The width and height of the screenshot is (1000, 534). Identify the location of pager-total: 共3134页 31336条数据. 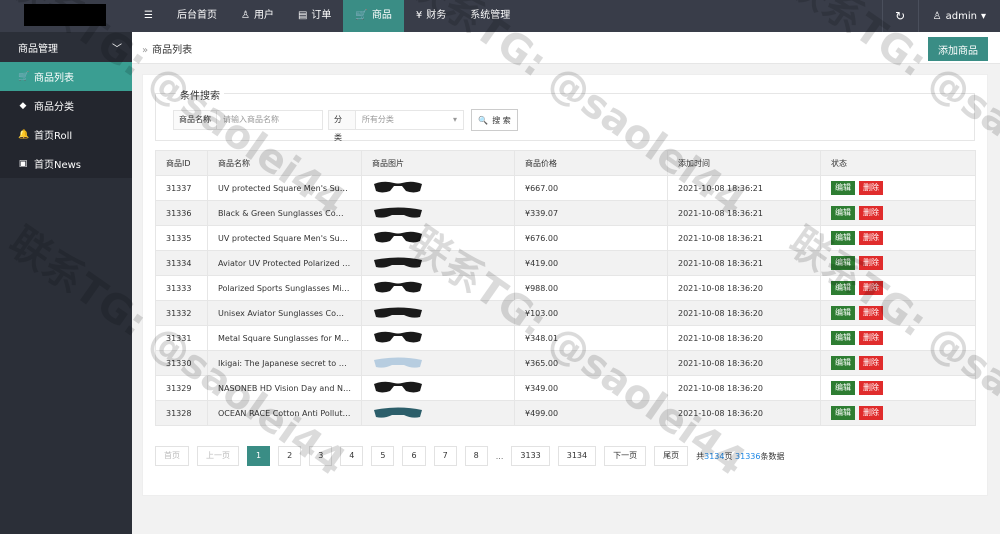
(740, 456).